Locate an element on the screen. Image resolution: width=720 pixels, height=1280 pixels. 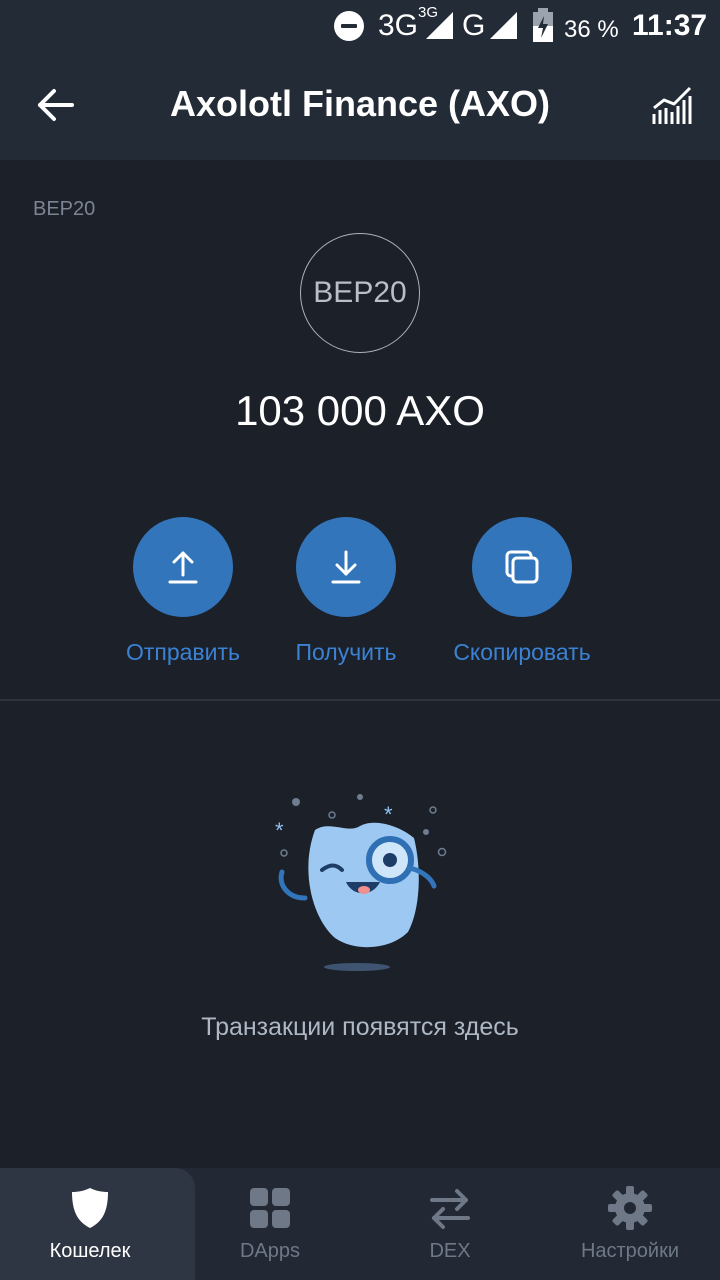
send-label: Отправить is located at coordinates (183, 652).